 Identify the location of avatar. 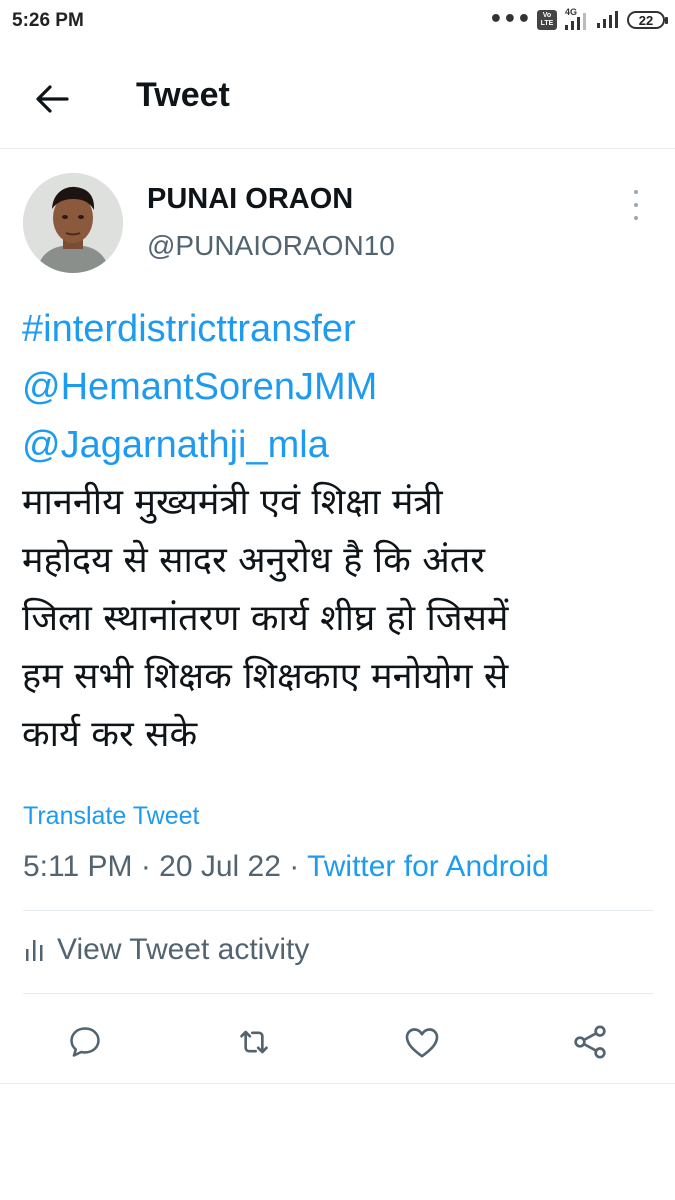
(73, 223).